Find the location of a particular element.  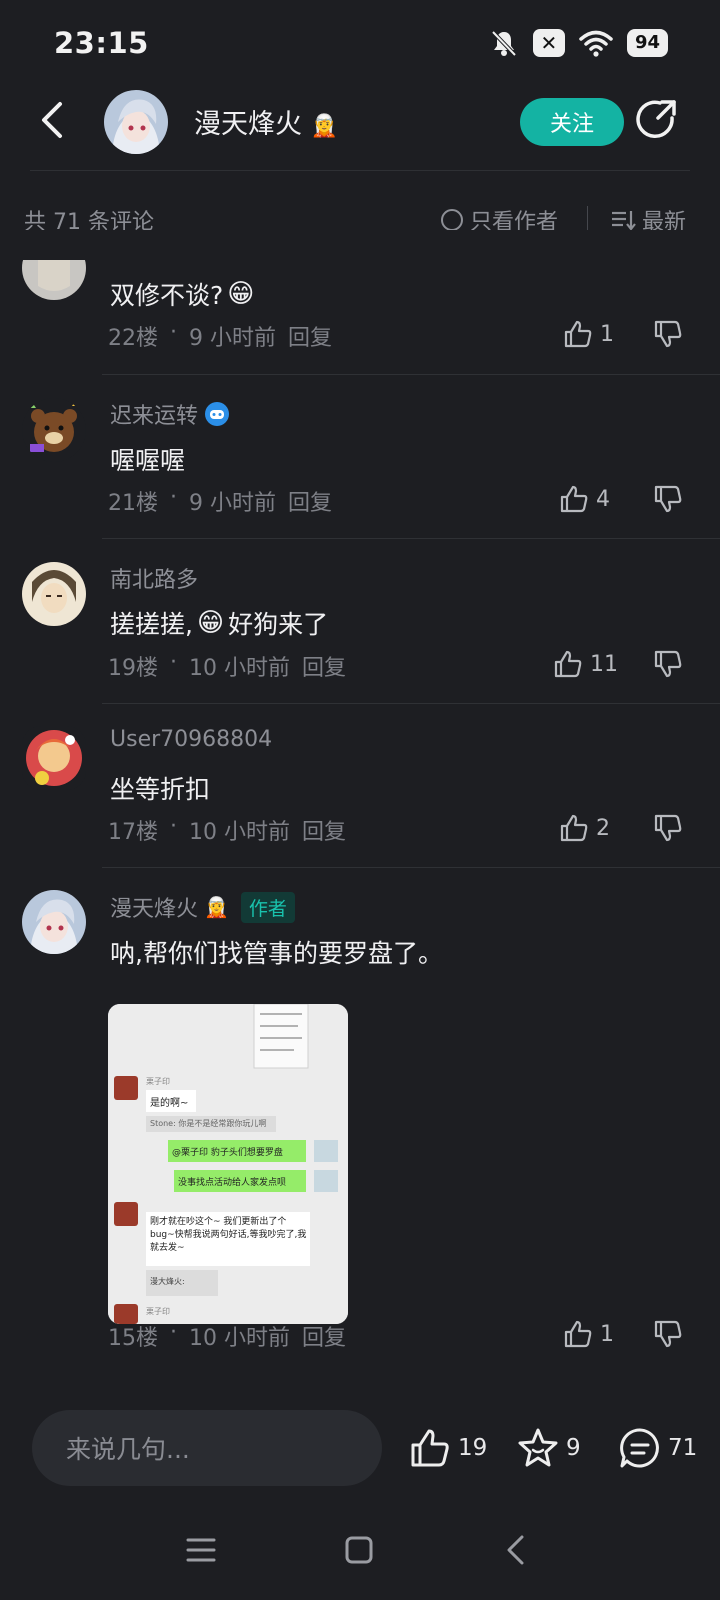

mute-icon is located at coordinates (504, 43).